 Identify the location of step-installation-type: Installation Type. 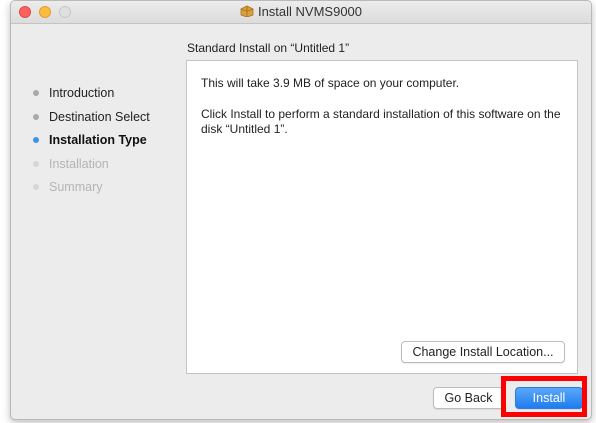
(90, 144).